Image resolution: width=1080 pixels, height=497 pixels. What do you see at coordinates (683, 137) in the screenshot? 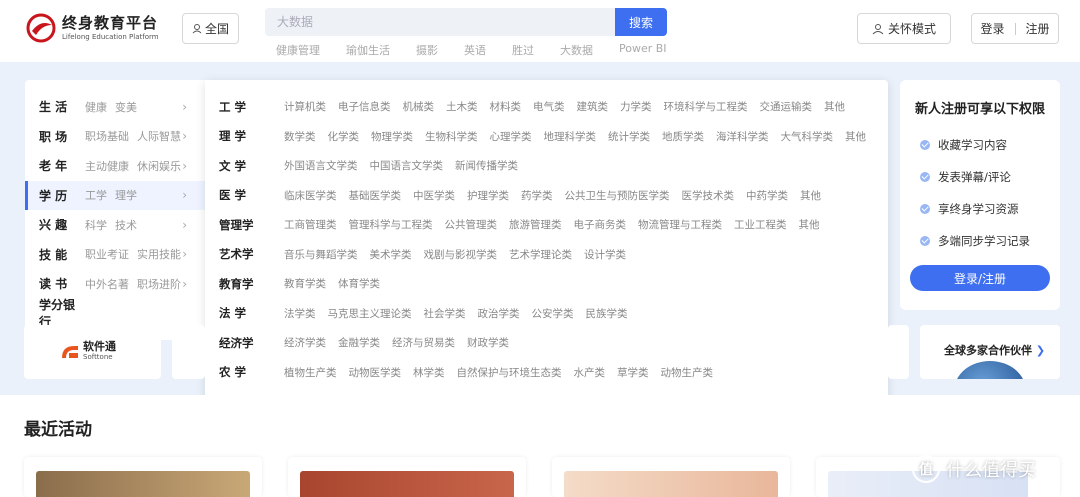
I see `subject-link: 地质学类` at bounding box center [683, 137].